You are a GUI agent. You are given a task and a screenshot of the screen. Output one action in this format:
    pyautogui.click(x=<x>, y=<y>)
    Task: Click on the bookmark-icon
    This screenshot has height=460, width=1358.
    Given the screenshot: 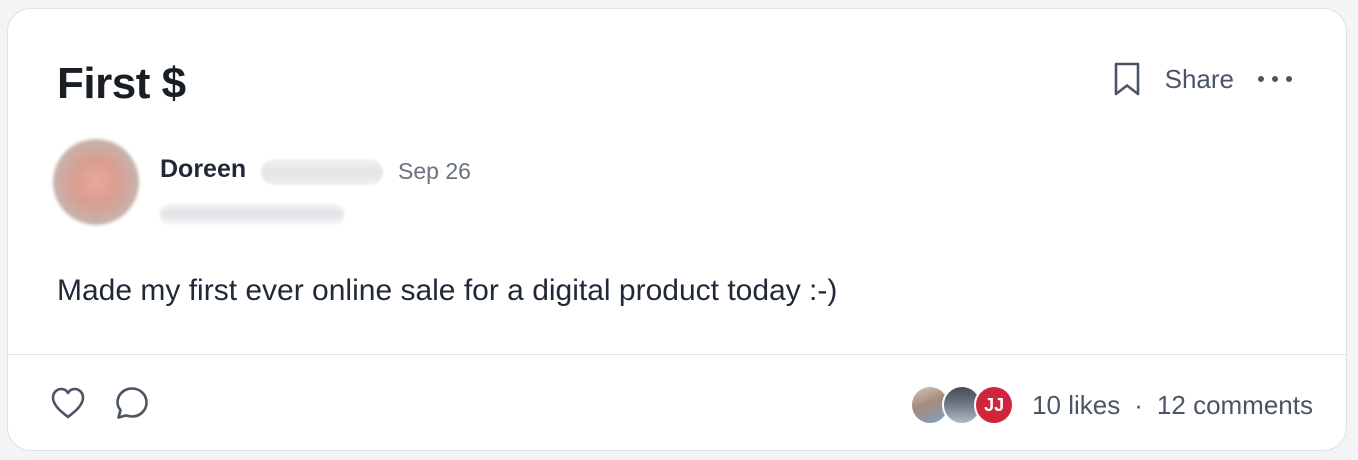 What is the action you would take?
    pyautogui.click(x=1126, y=79)
    